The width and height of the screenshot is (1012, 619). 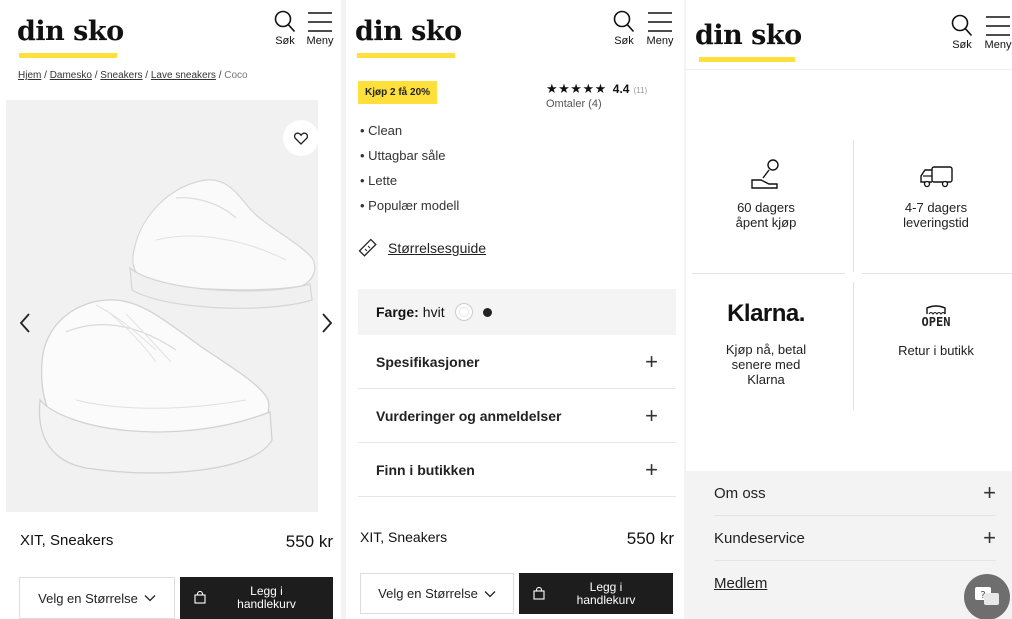 What do you see at coordinates (766, 194) in the screenshot?
I see `usp-open-purchase: 60 dagers åpent kjøp` at bounding box center [766, 194].